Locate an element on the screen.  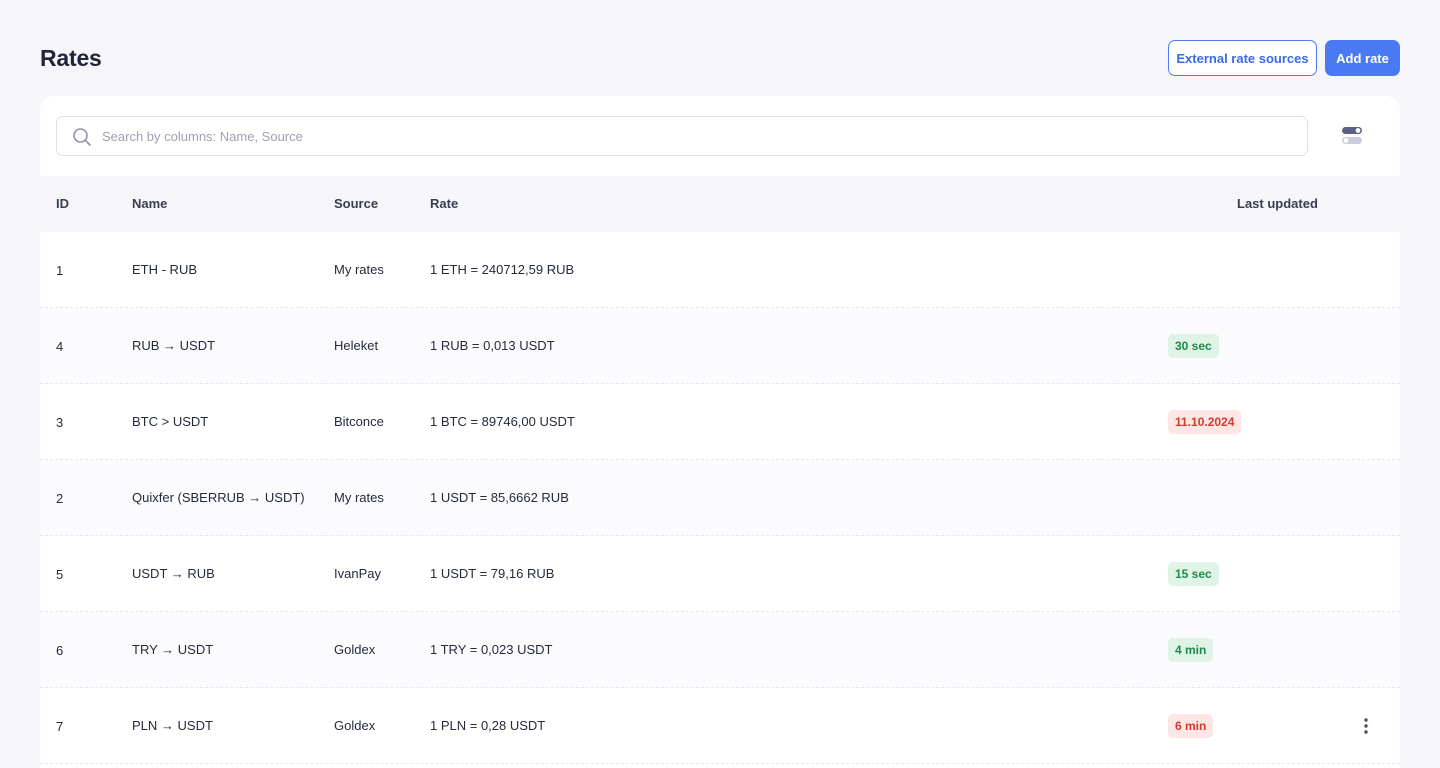
cell-rate: 1 BTC = 89746,00 USDT is located at coordinates (502, 421).